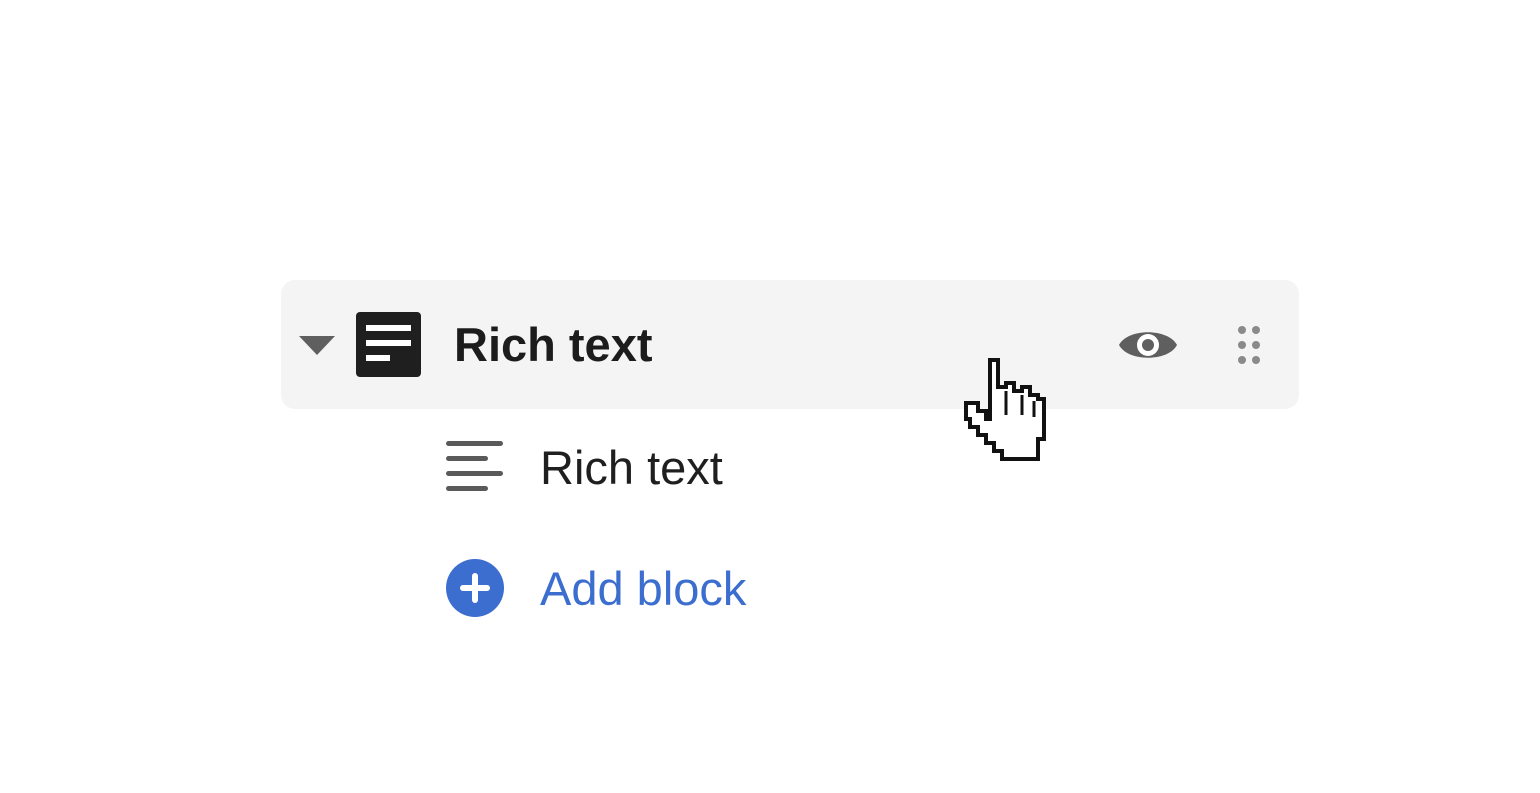 The height and width of the screenshot is (793, 1540). Describe the element at coordinates (474, 466) in the screenshot. I see `text-align-left-icon` at that location.